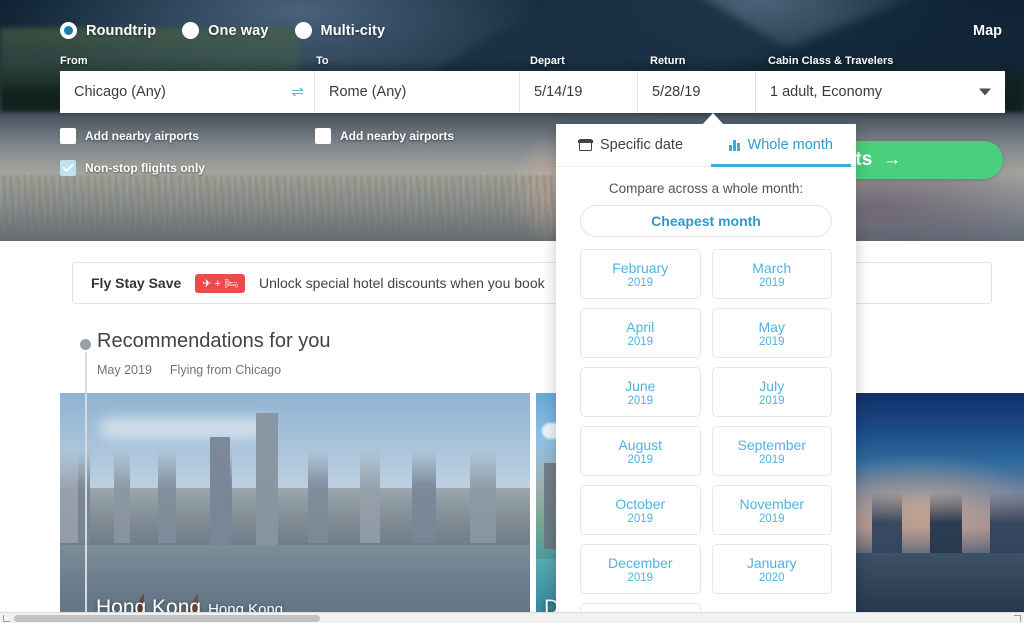  What do you see at coordinates (189, 370) in the screenshot?
I see `recommendations-subtitle: May 2019 Flying from Chicago` at bounding box center [189, 370].